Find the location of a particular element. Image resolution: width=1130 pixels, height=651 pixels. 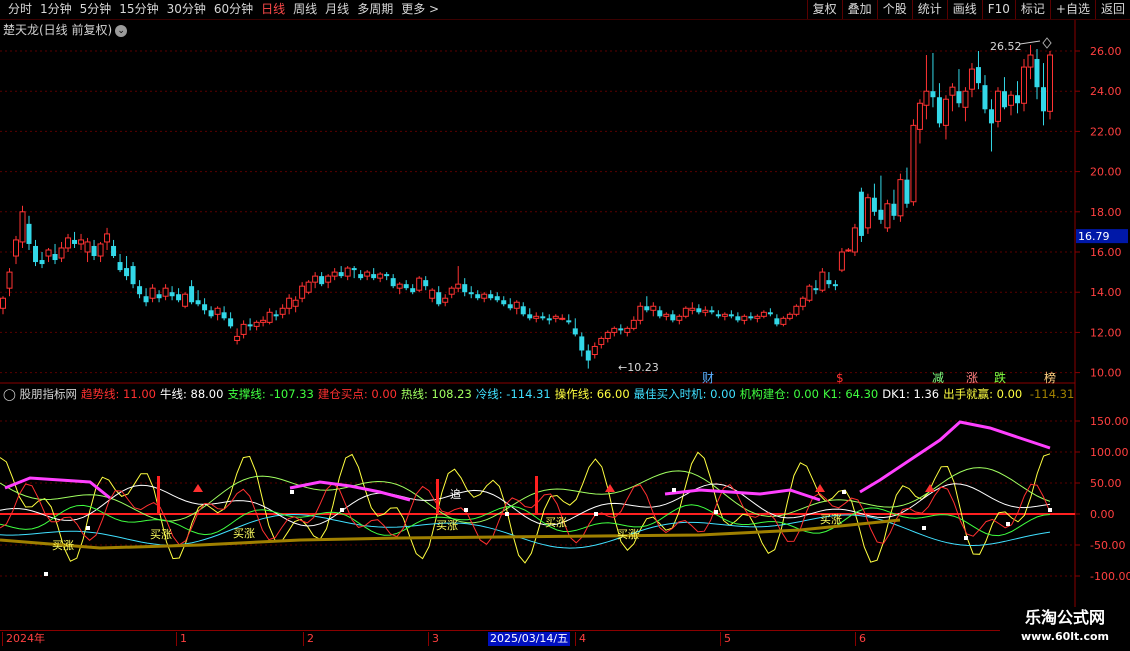

indicator-field-11: 出手就赢: 0.00 is located at coordinates (983, 394).